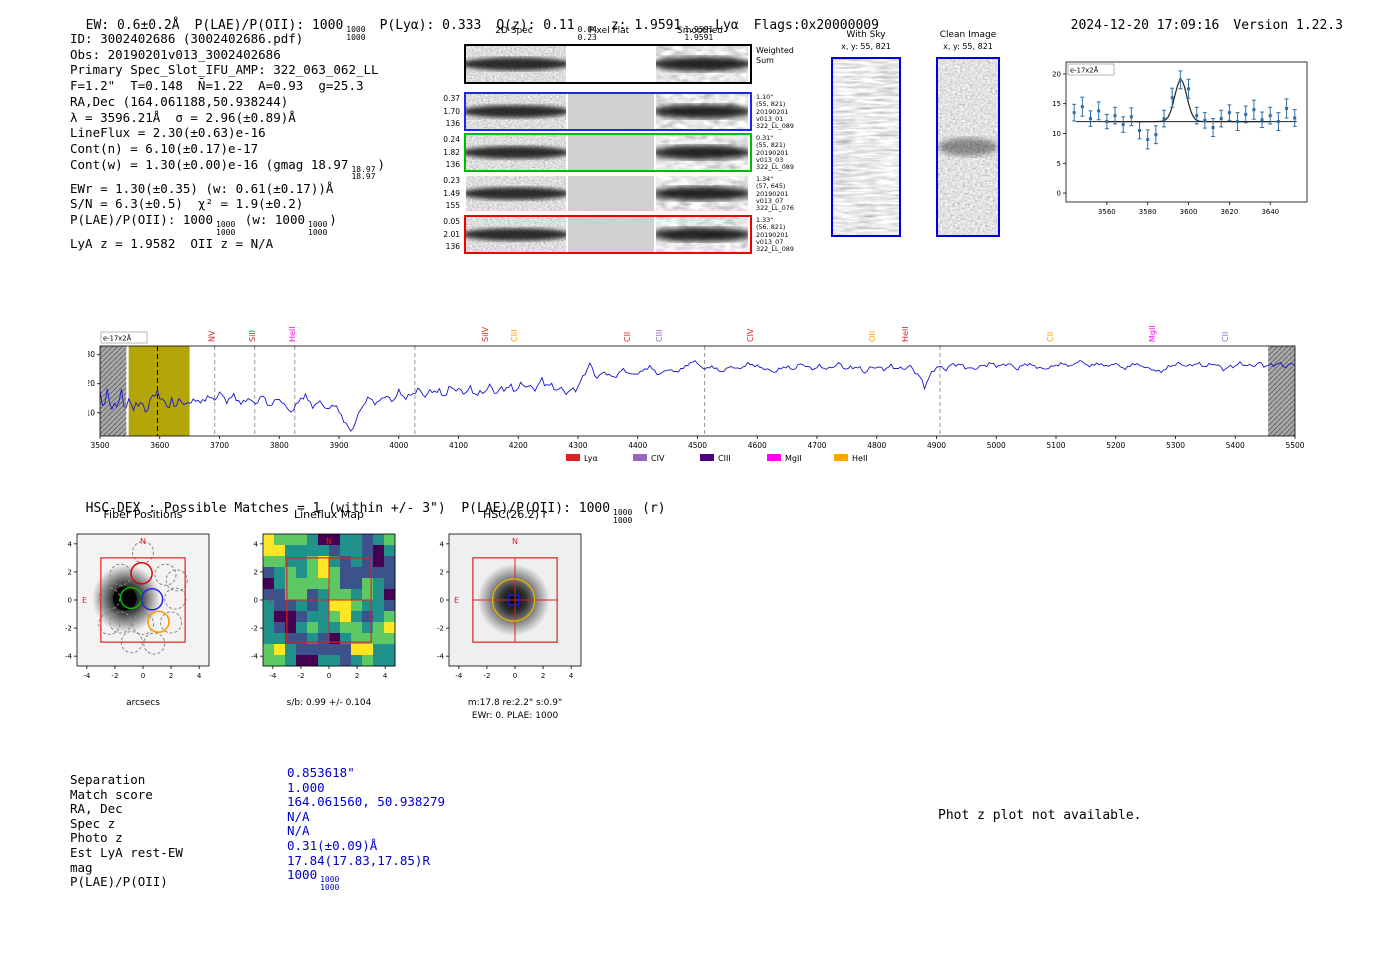 This screenshot has height=953, width=1400. Describe the element at coordinates (1084, 70) in the screenshot. I see `svg-text: e-17x2Å` at that location.